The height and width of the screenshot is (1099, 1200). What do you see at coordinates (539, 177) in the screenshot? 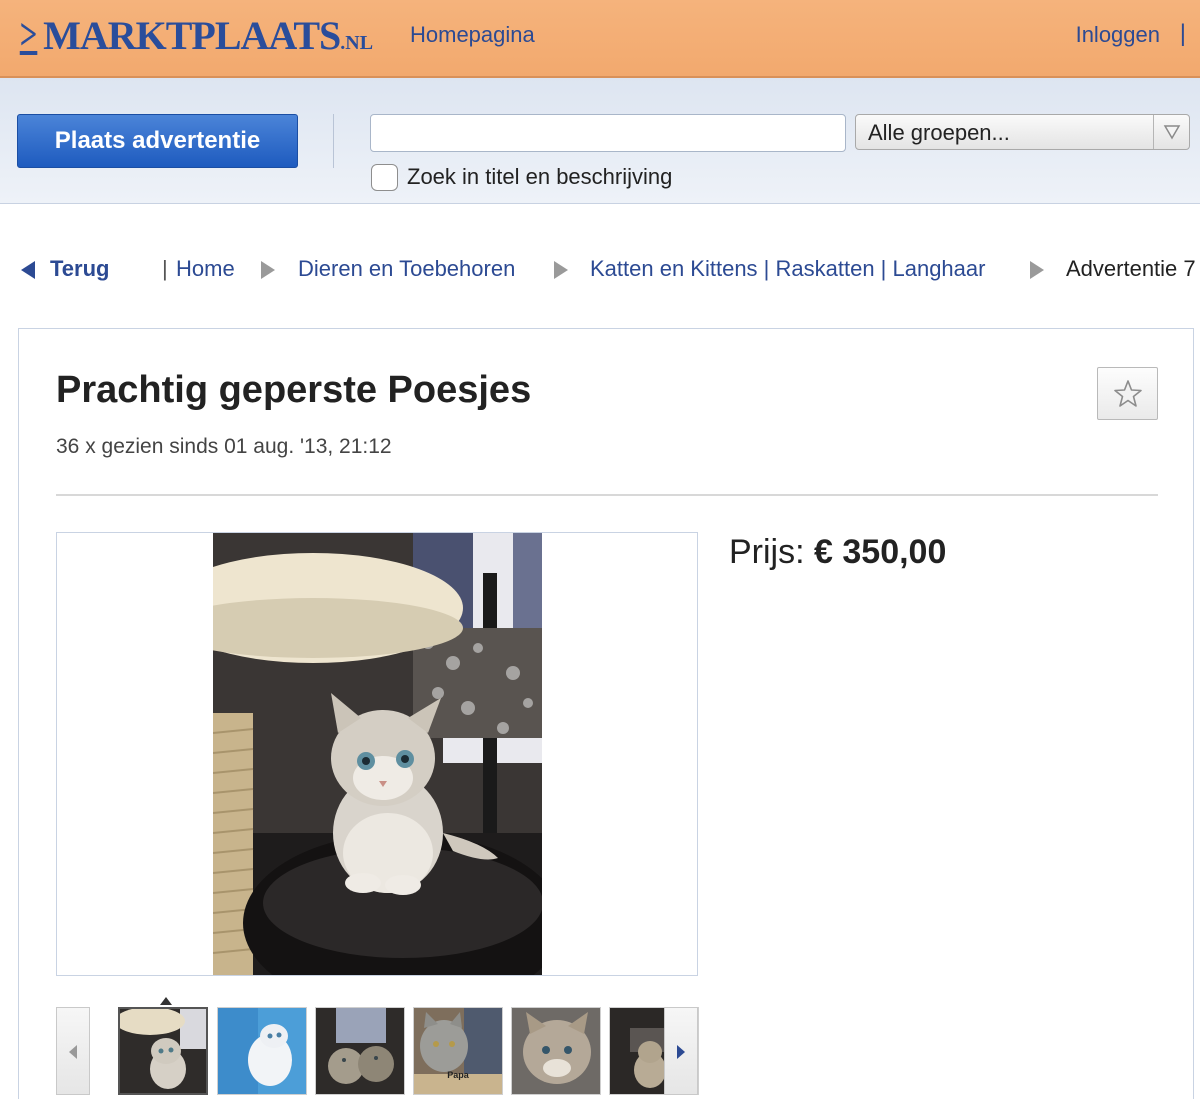
I see `title-description-checkbox-label: Zoek in titel en beschrijving` at bounding box center [539, 177].